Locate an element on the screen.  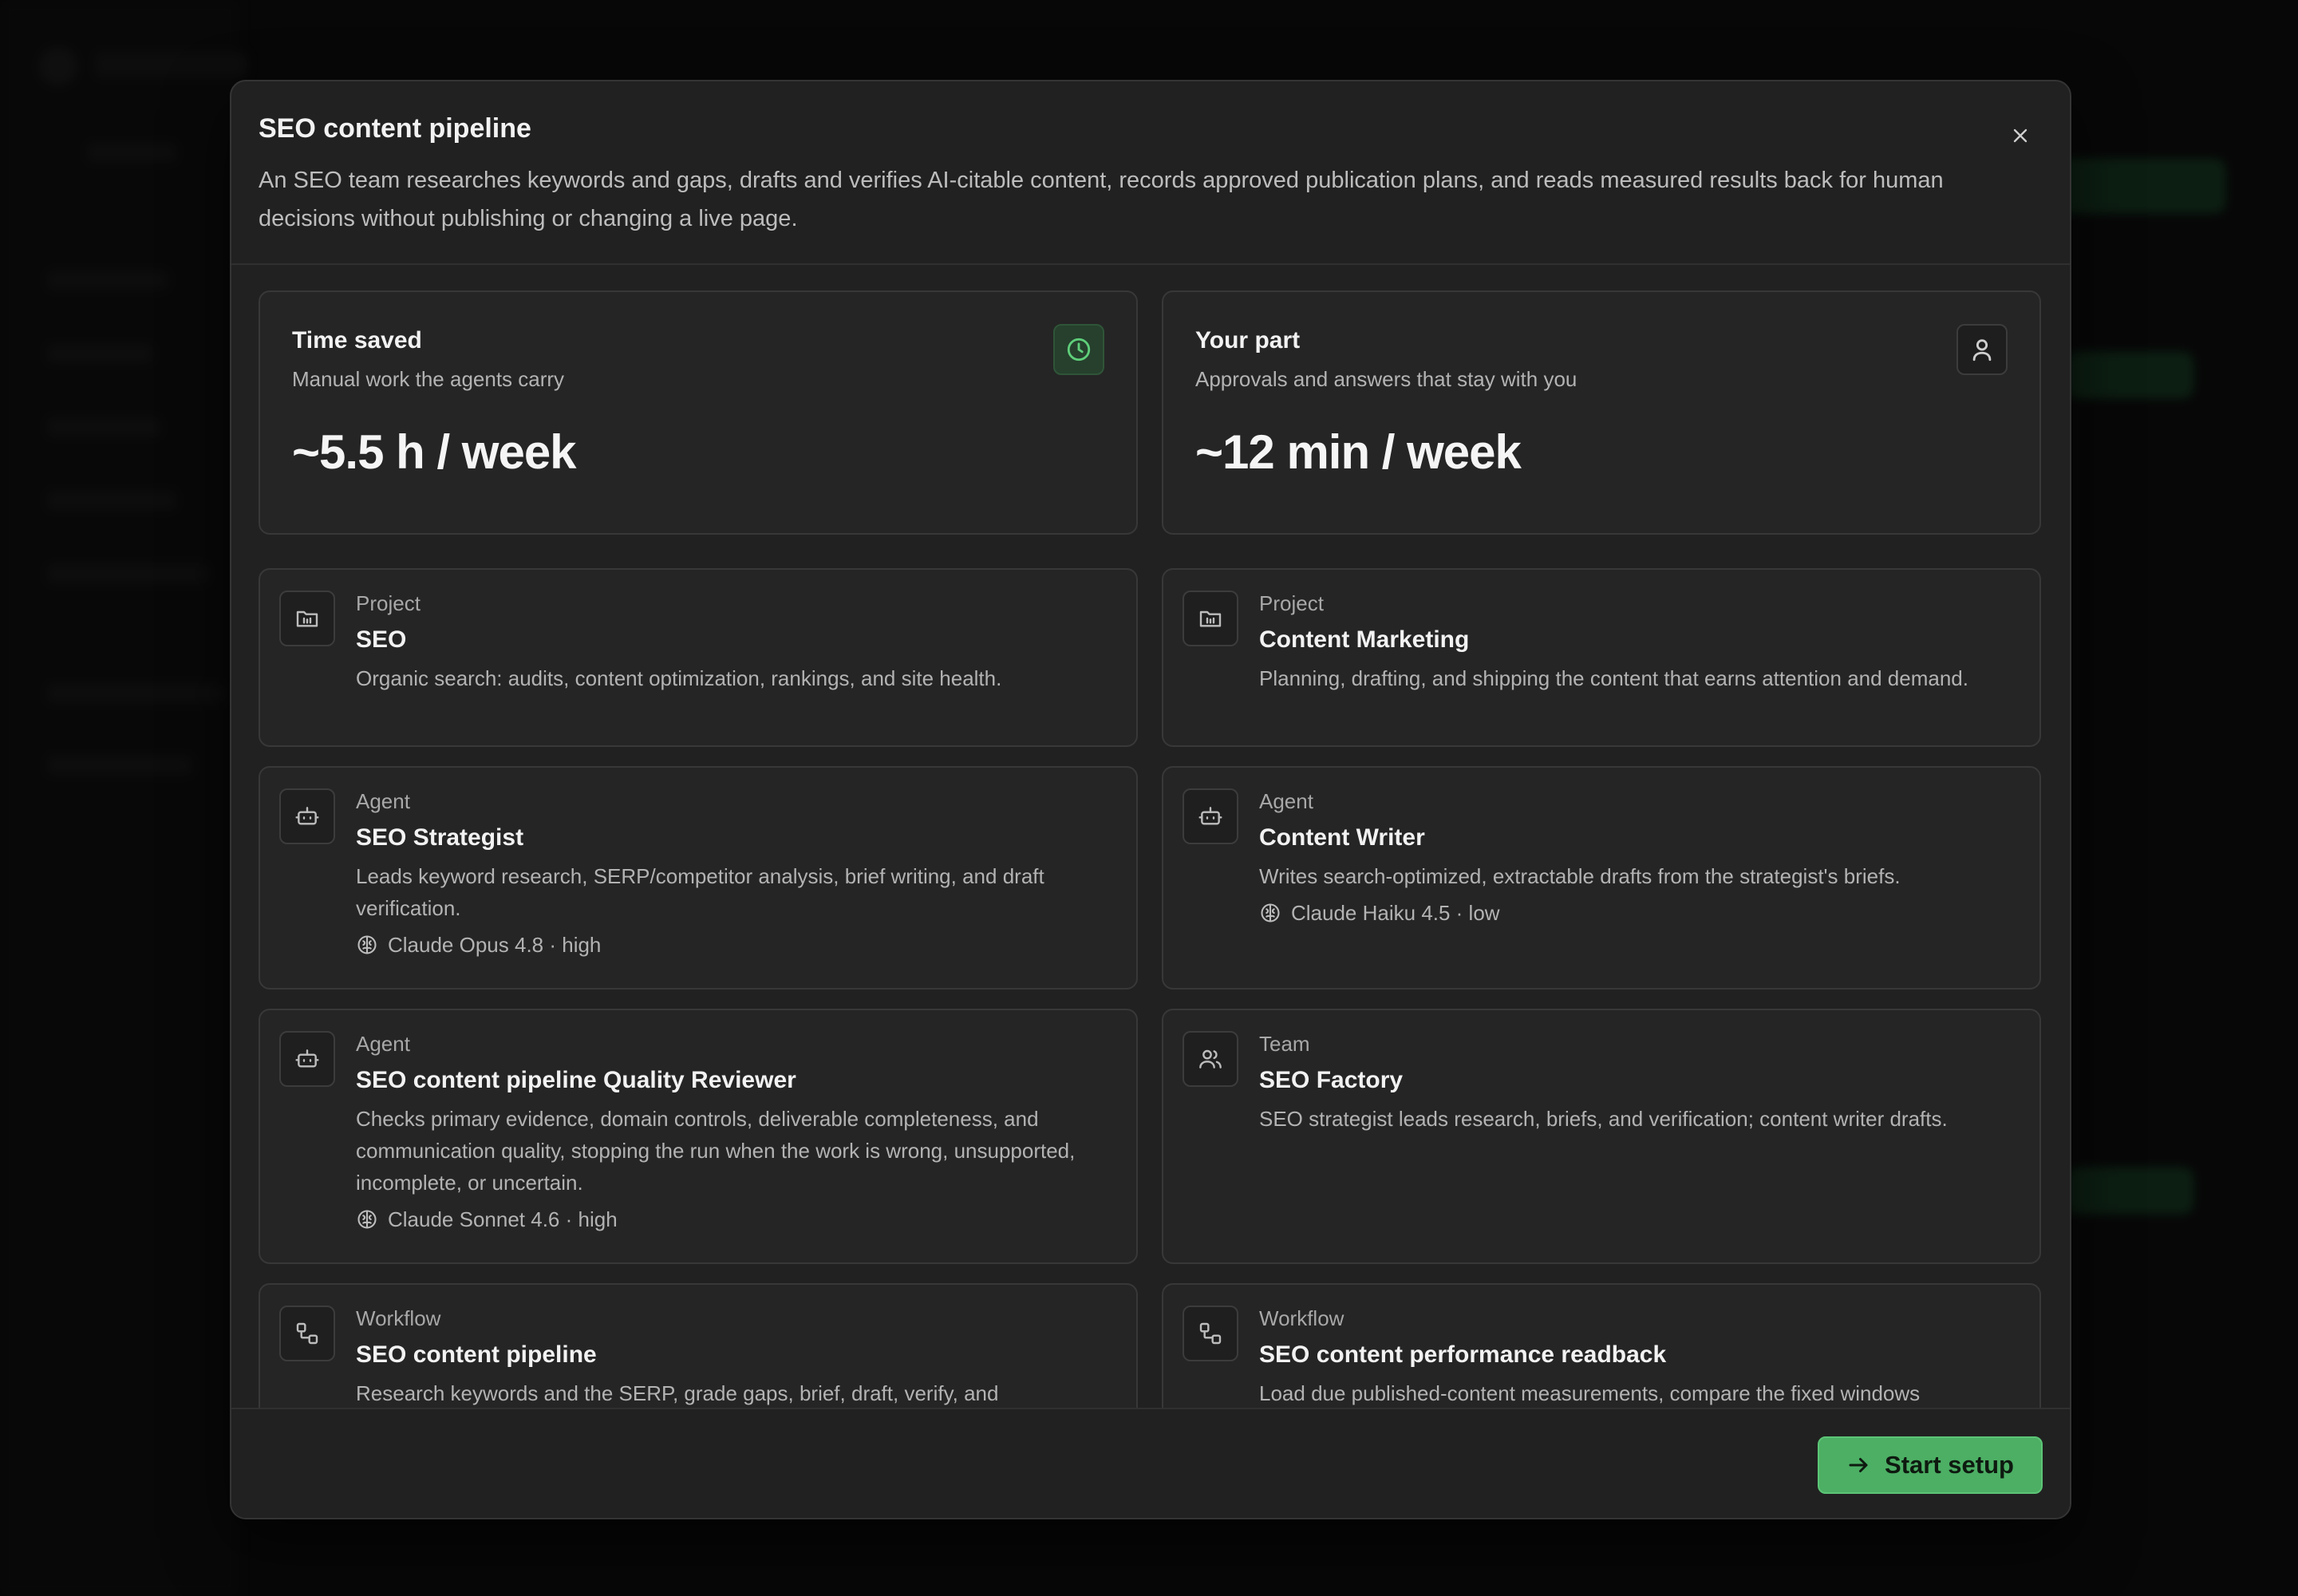
arrow-right-icon is located at coordinates (1858, 1465).